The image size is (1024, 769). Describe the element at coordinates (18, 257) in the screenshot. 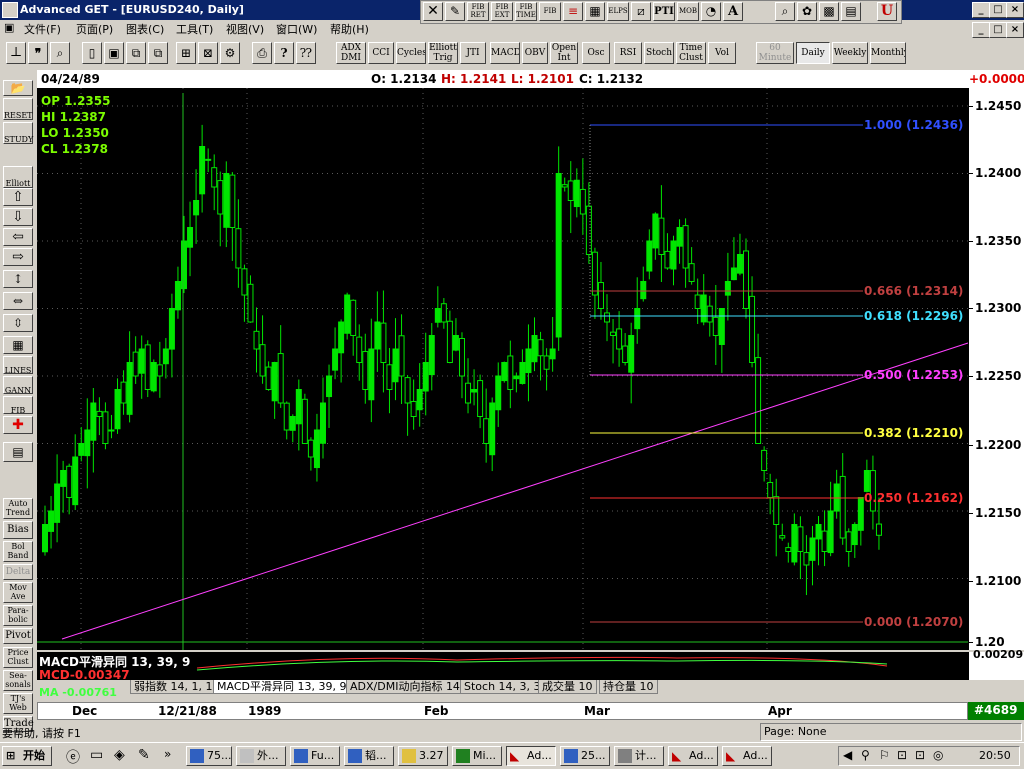

I see `arrow-right-icon: ⇨` at that location.